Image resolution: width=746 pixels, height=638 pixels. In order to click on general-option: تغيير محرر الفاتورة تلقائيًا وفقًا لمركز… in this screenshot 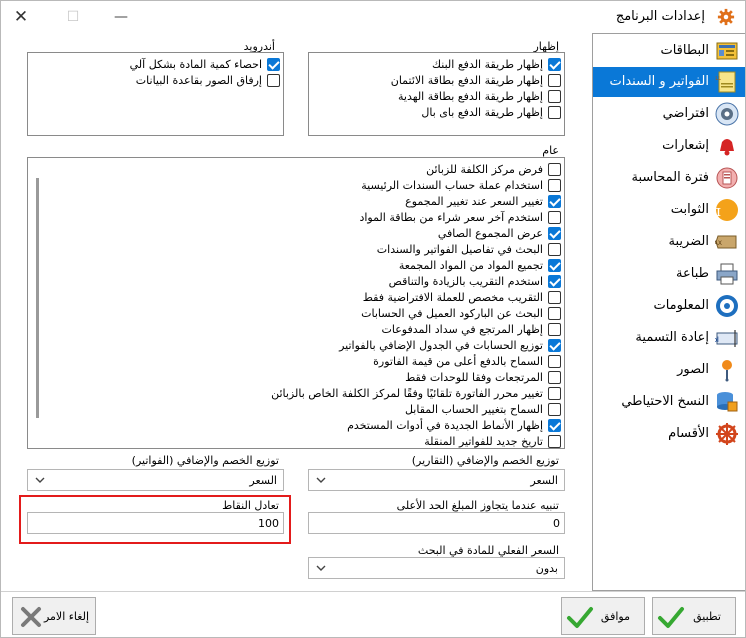, I will do `click(301, 394)`.